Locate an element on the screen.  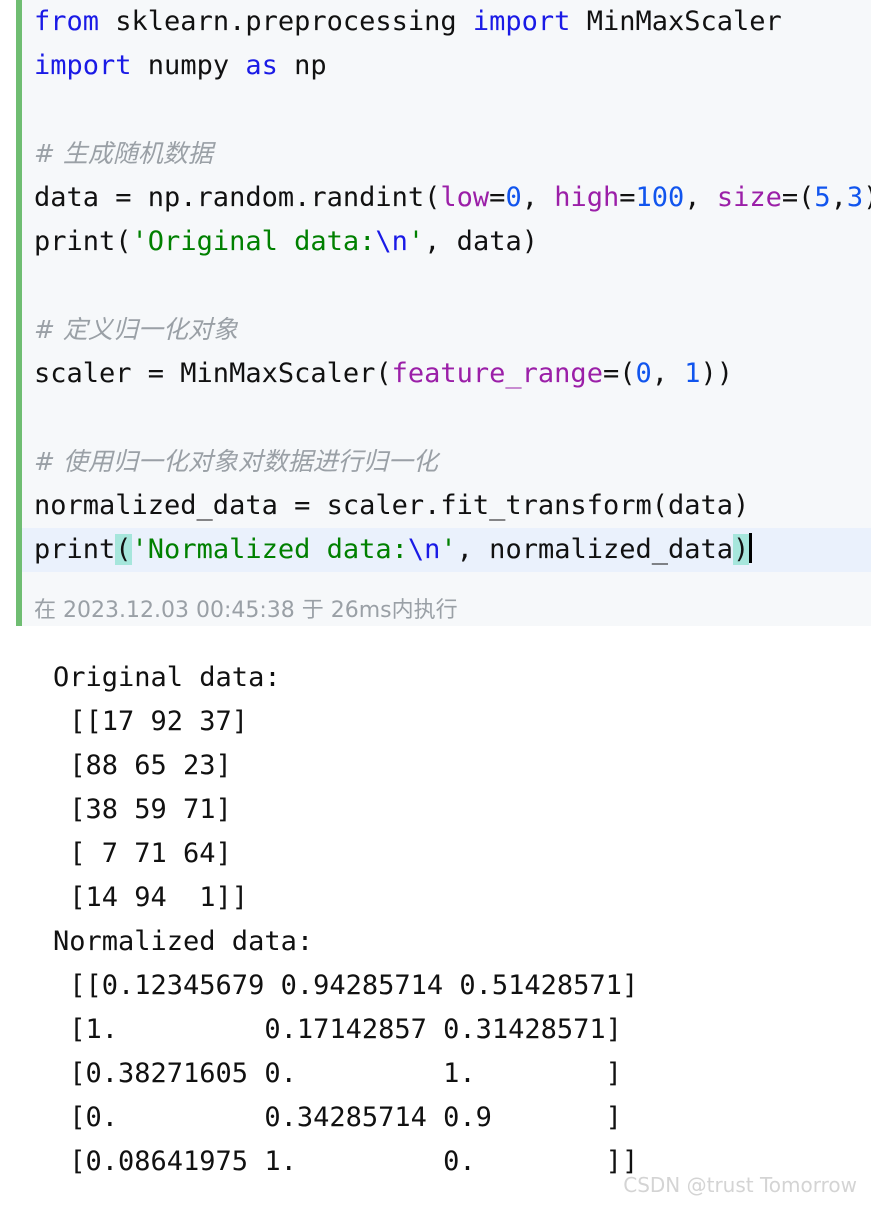
execution-status-text: 在 2023.12.03 00:45:38 于 26ms内执行 is located at coordinates (246, 610).